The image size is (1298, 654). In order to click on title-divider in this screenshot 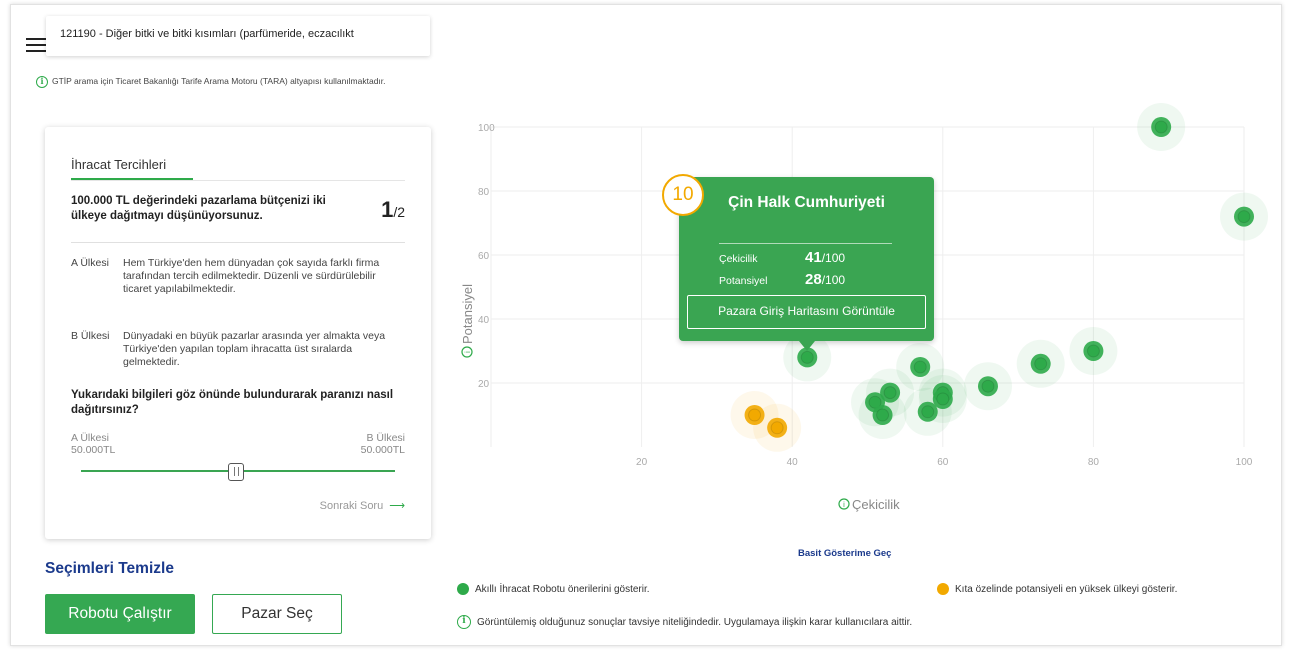, I will do `click(238, 180)`.